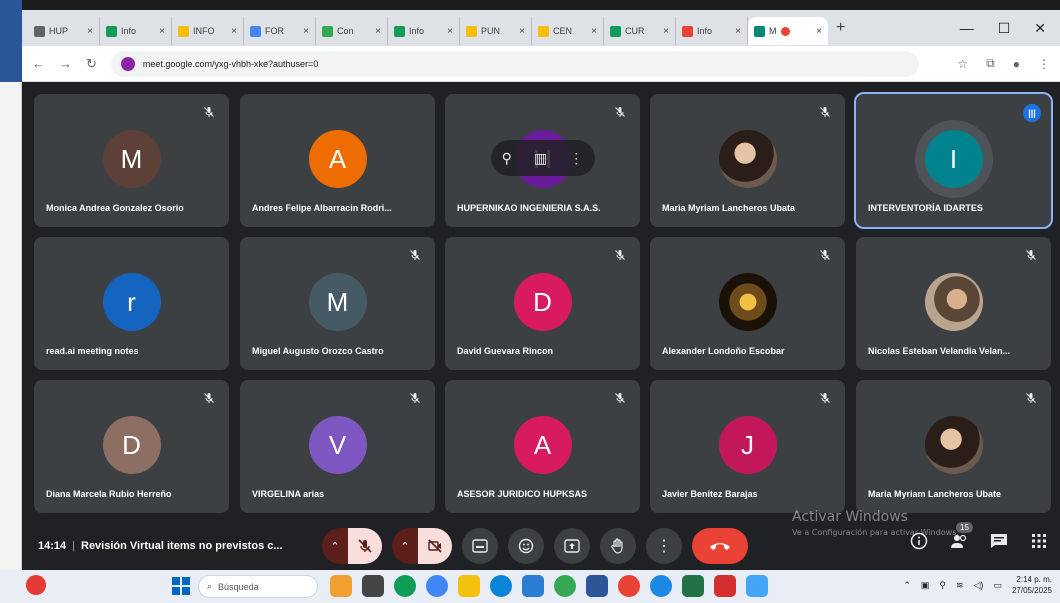  What do you see at coordinates (1016, 64) in the screenshot?
I see `profile-avatar-icon: ●` at bounding box center [1016, 64].